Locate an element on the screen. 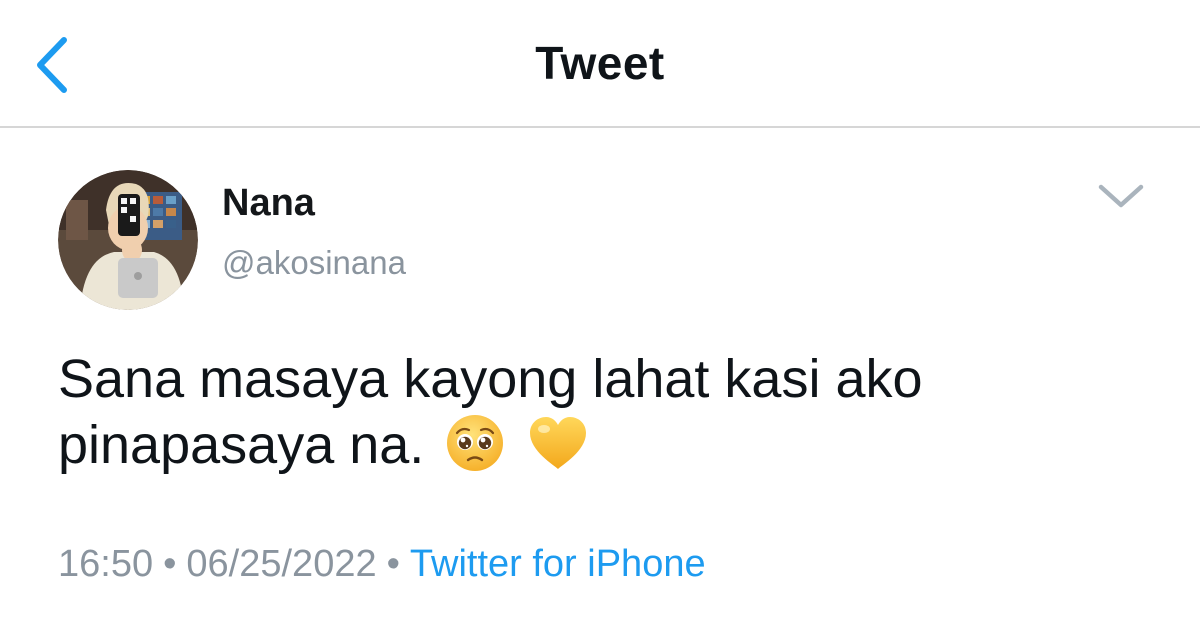  tweet-source-link: Twitter for iPhone is located at coordinates (558, 564).